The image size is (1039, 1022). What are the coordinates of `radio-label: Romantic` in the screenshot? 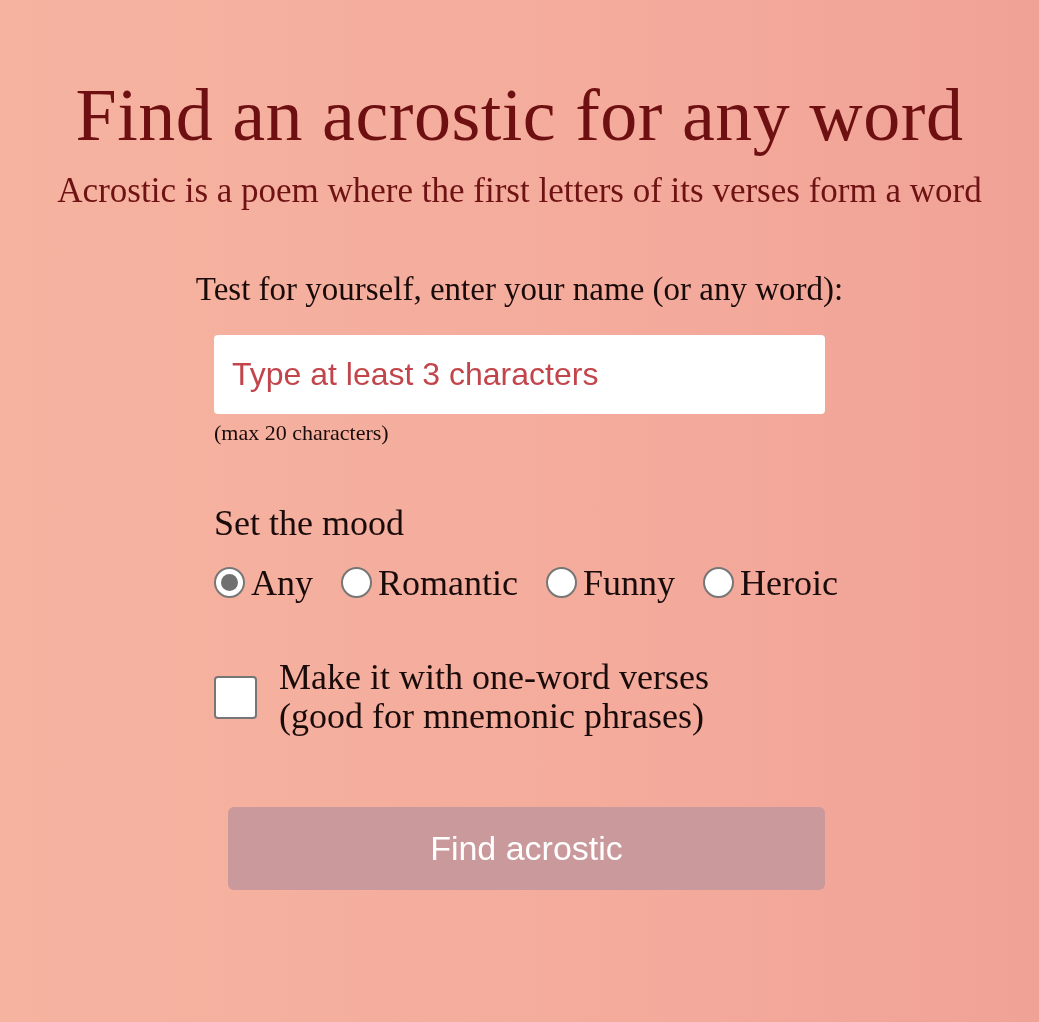 It's located at (448, 582).